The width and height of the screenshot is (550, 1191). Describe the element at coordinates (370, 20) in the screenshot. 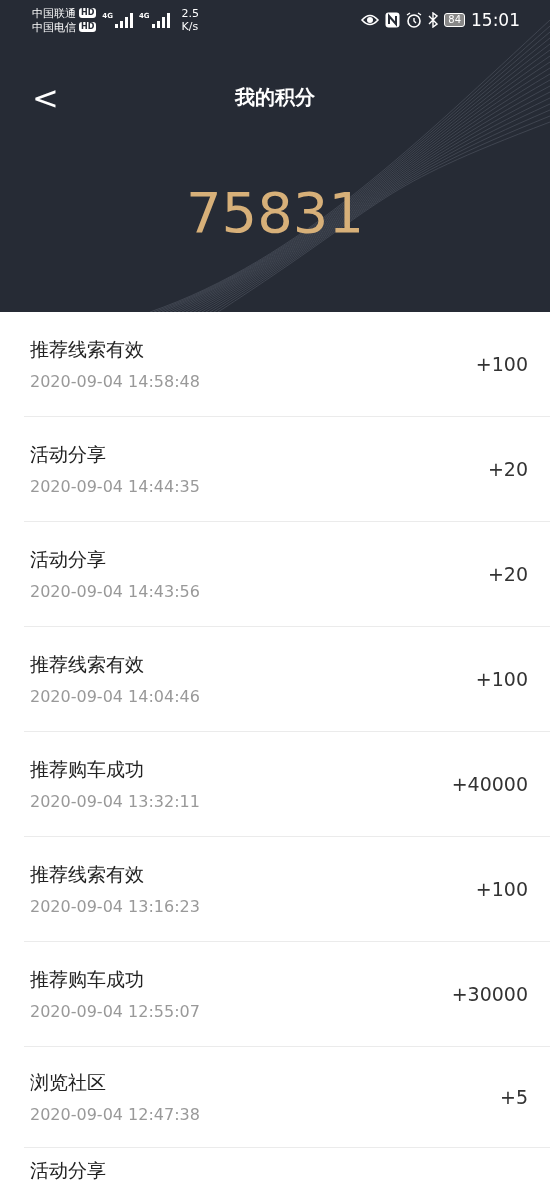

I see `eye-icon` at that location.